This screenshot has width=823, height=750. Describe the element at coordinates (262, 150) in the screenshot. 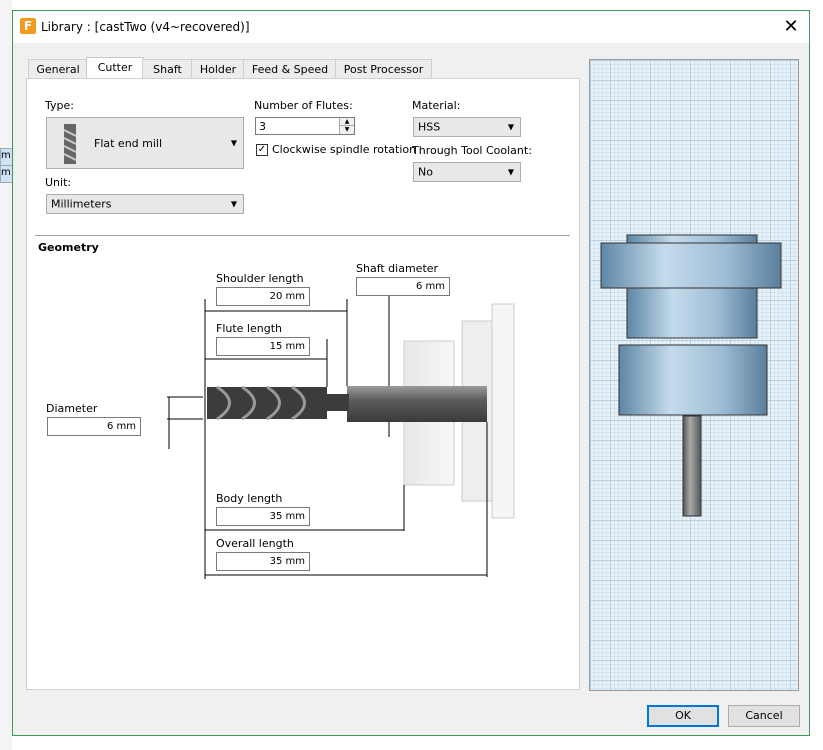

I see `clockwise-checkbox: ✓` at that location.